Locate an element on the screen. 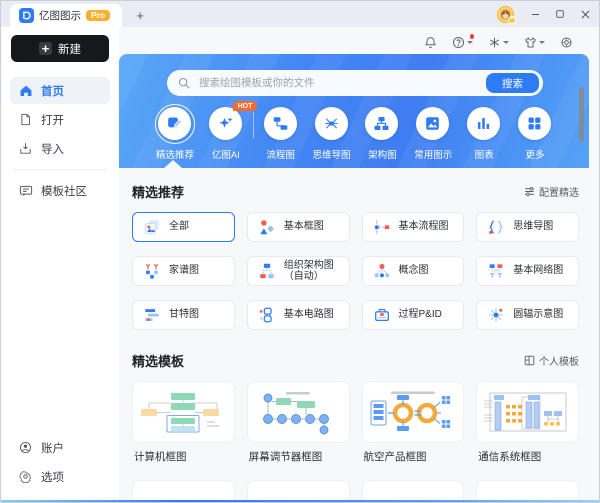 The image size is (600, 503). template-aviation: 航空产品框图 is located at coordinates (413, 422).